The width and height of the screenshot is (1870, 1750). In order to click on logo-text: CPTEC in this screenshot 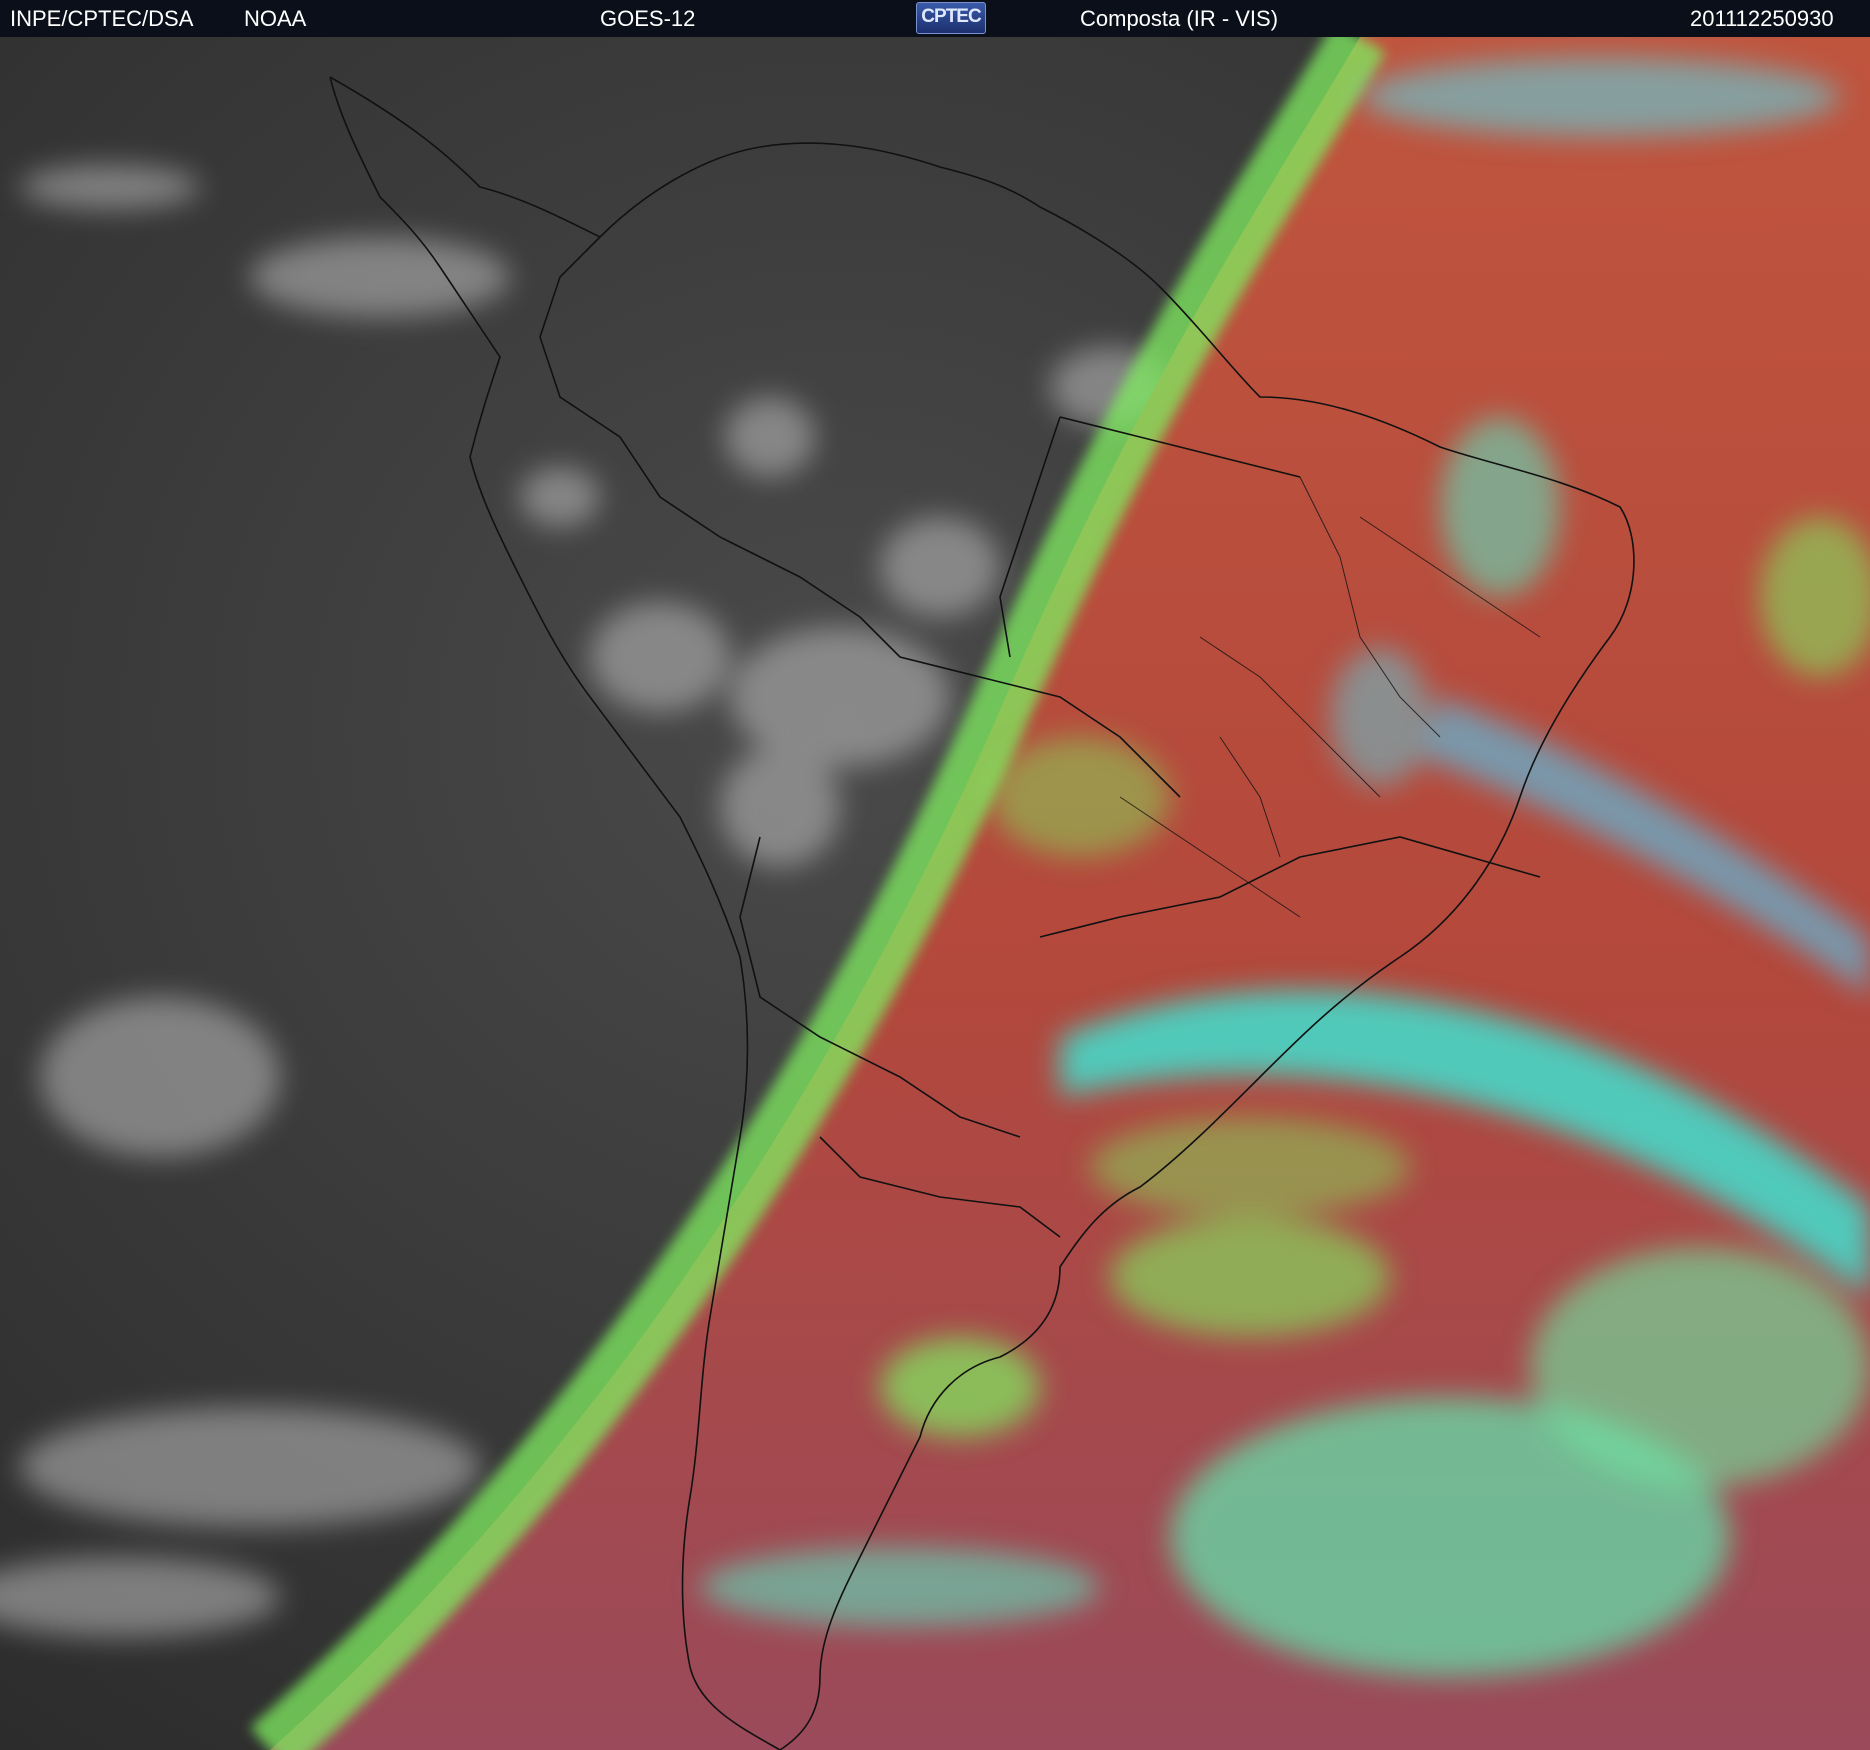, I will do `click(951, 16)`.